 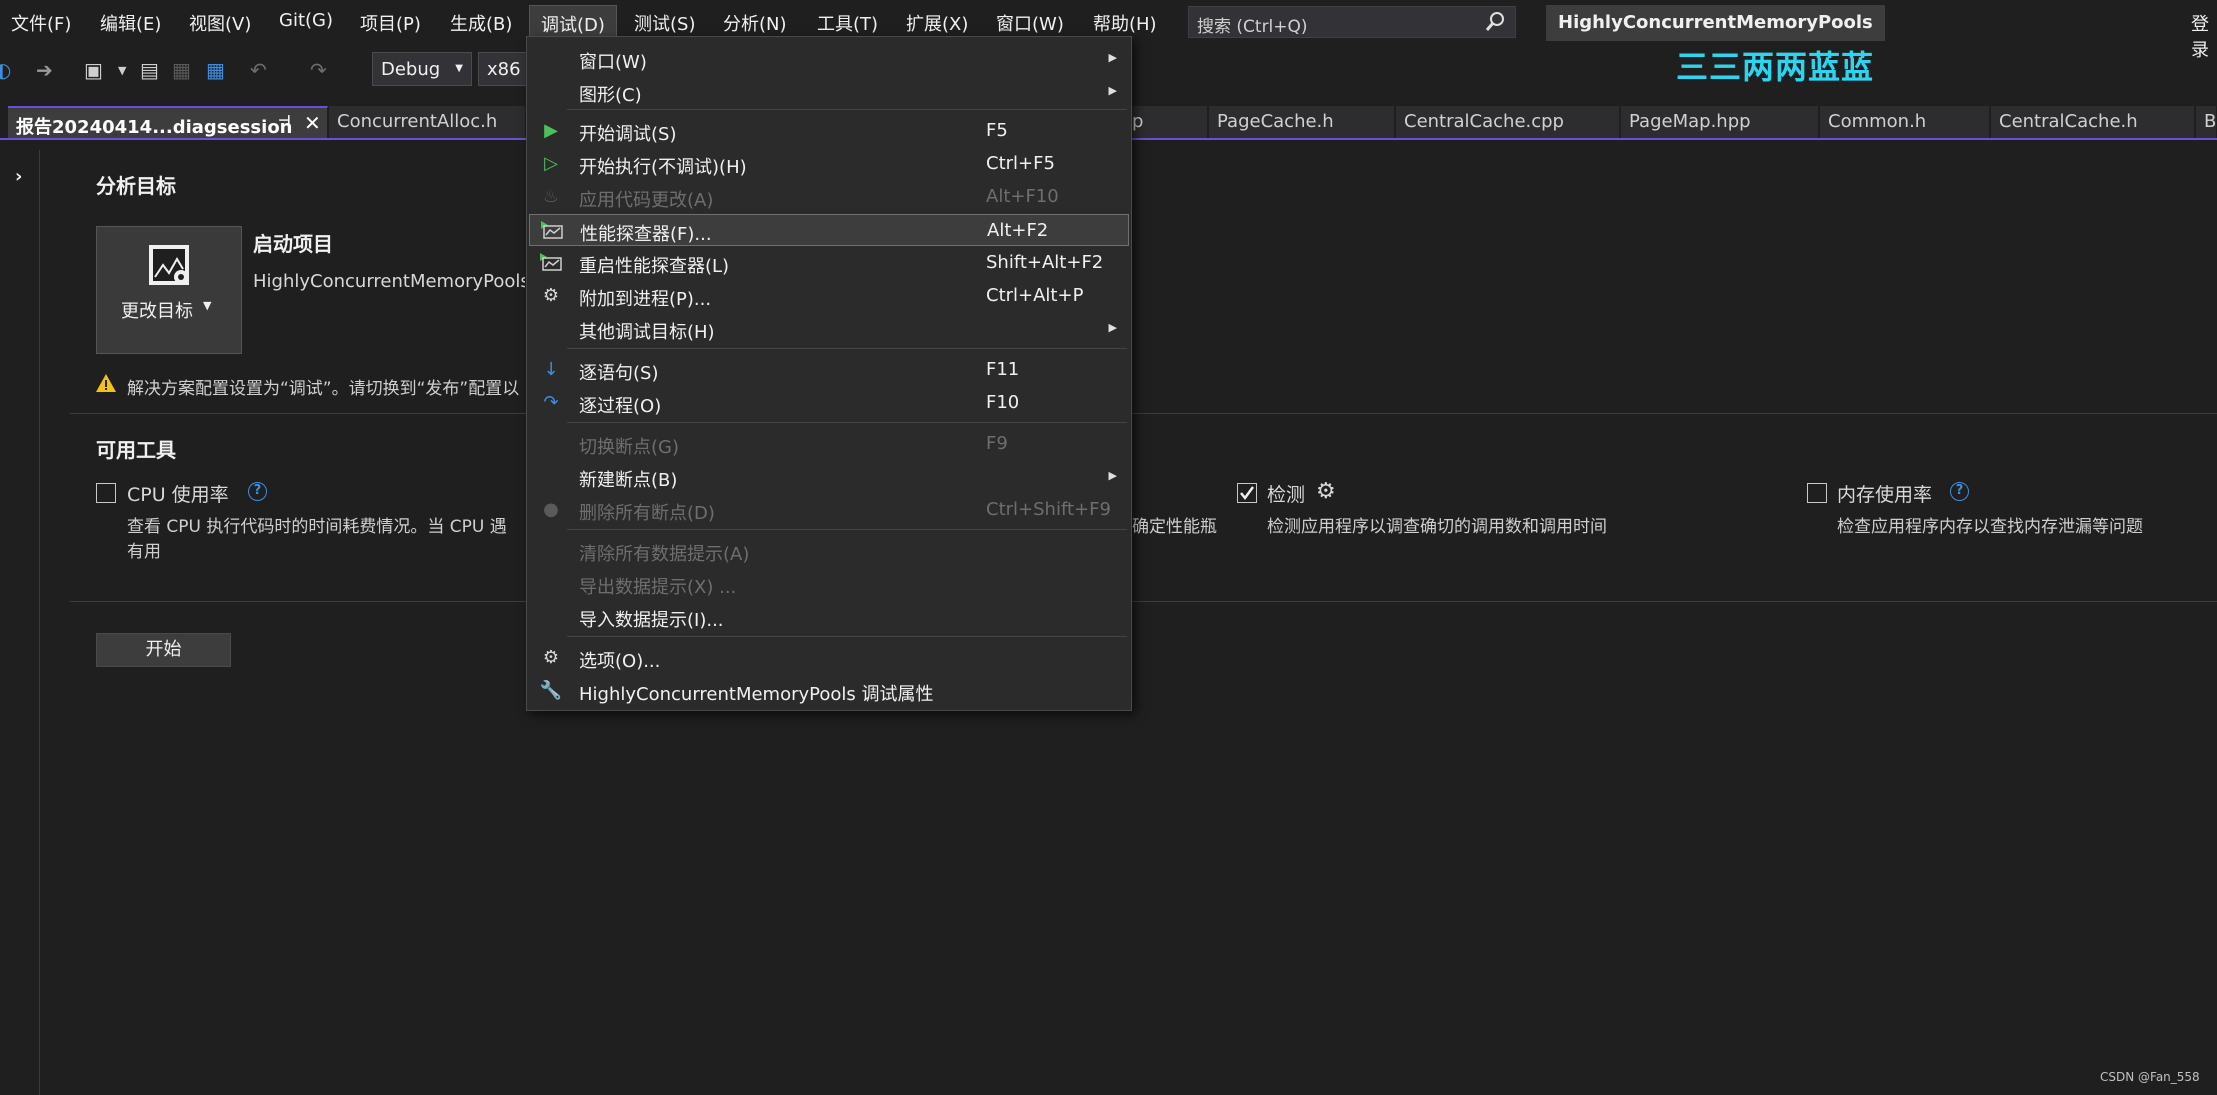 I want to click on change-target-button: 更改目标 ▼, so click(x=169, y=290).